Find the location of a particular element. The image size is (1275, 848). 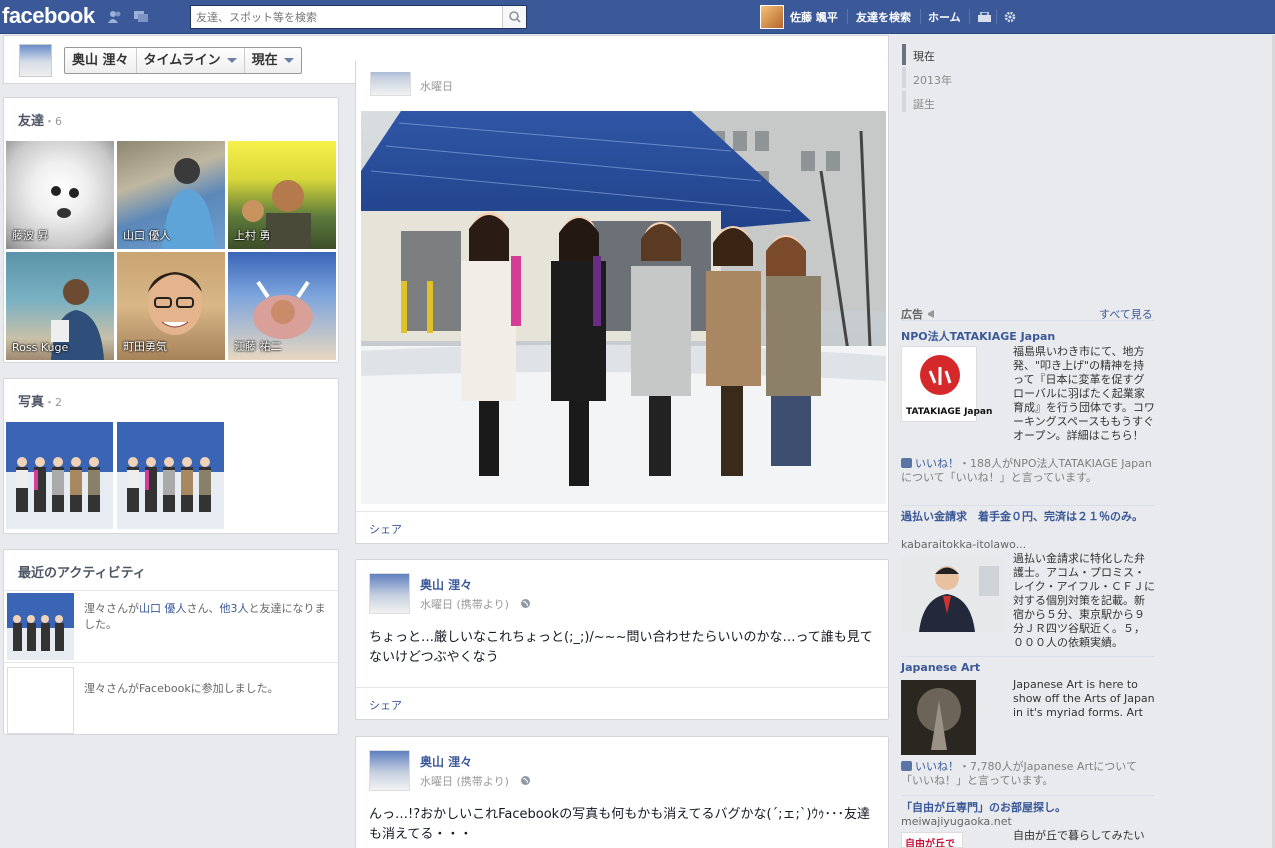

user-avatar is located at coordinates (772, 17).